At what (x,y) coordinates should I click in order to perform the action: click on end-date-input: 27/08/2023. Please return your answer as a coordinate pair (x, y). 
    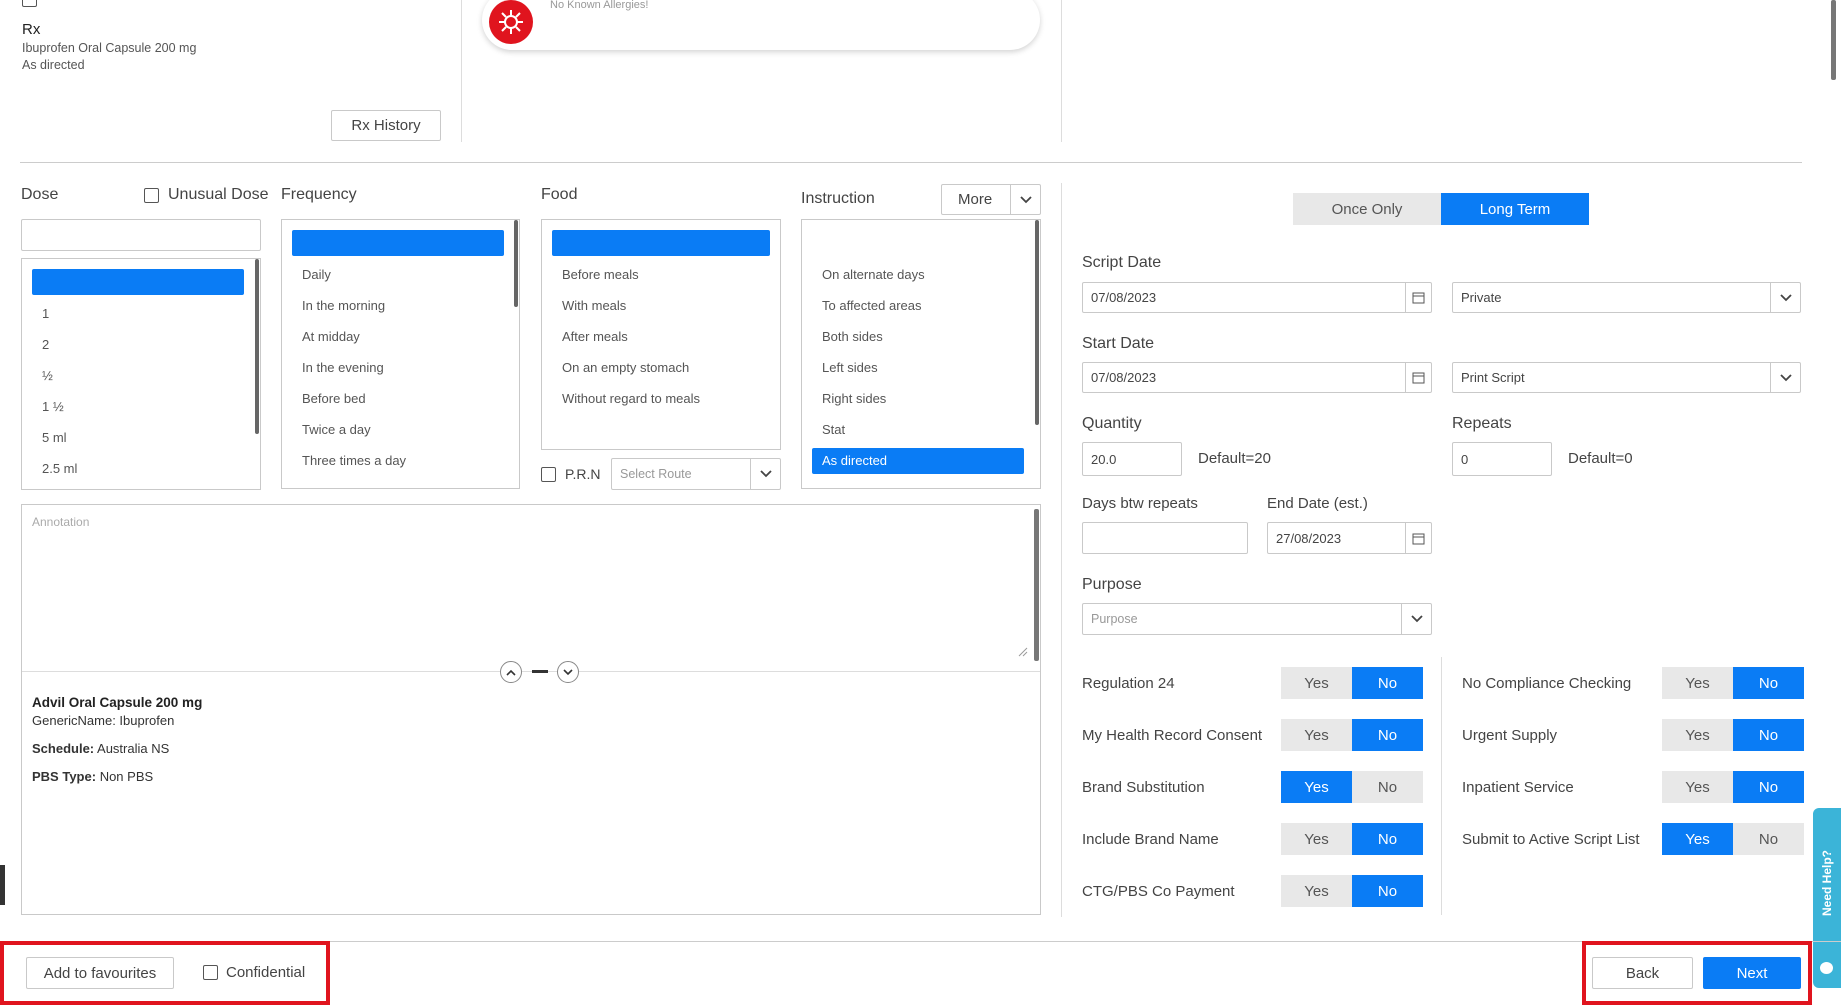
    Looking at the image, I should click on (1349, 538).